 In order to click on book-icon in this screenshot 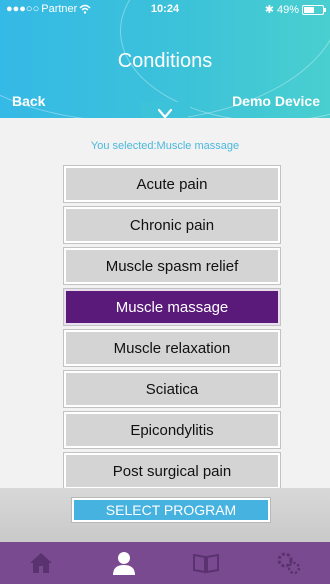, I will do `click(206, 563)`.